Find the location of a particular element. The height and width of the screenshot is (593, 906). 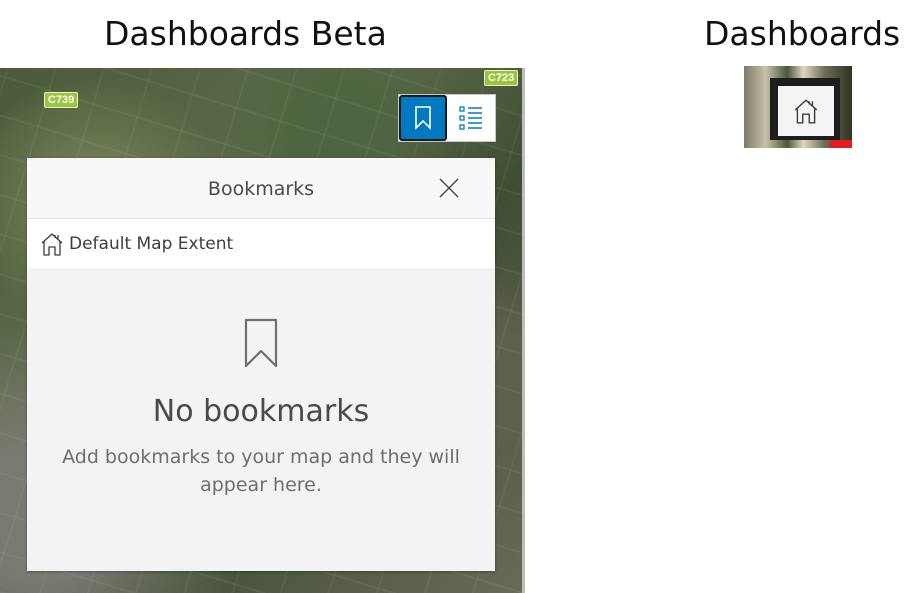

road-label: C739 is located at coordinates (61, 100).